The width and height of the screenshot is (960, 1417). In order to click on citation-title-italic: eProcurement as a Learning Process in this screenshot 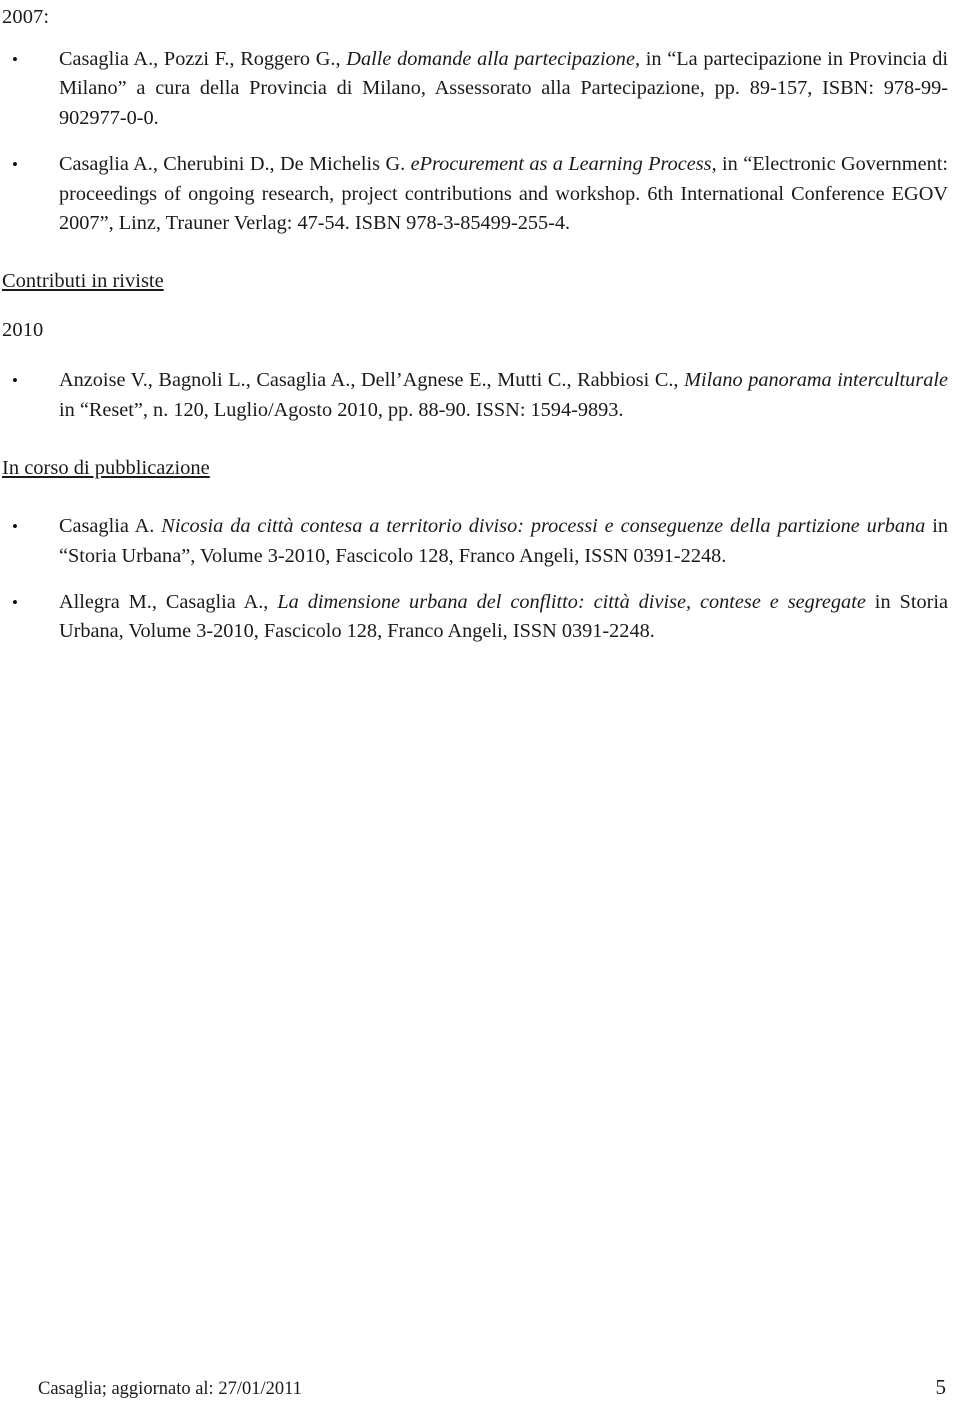, I will do `click(561, 164)`.